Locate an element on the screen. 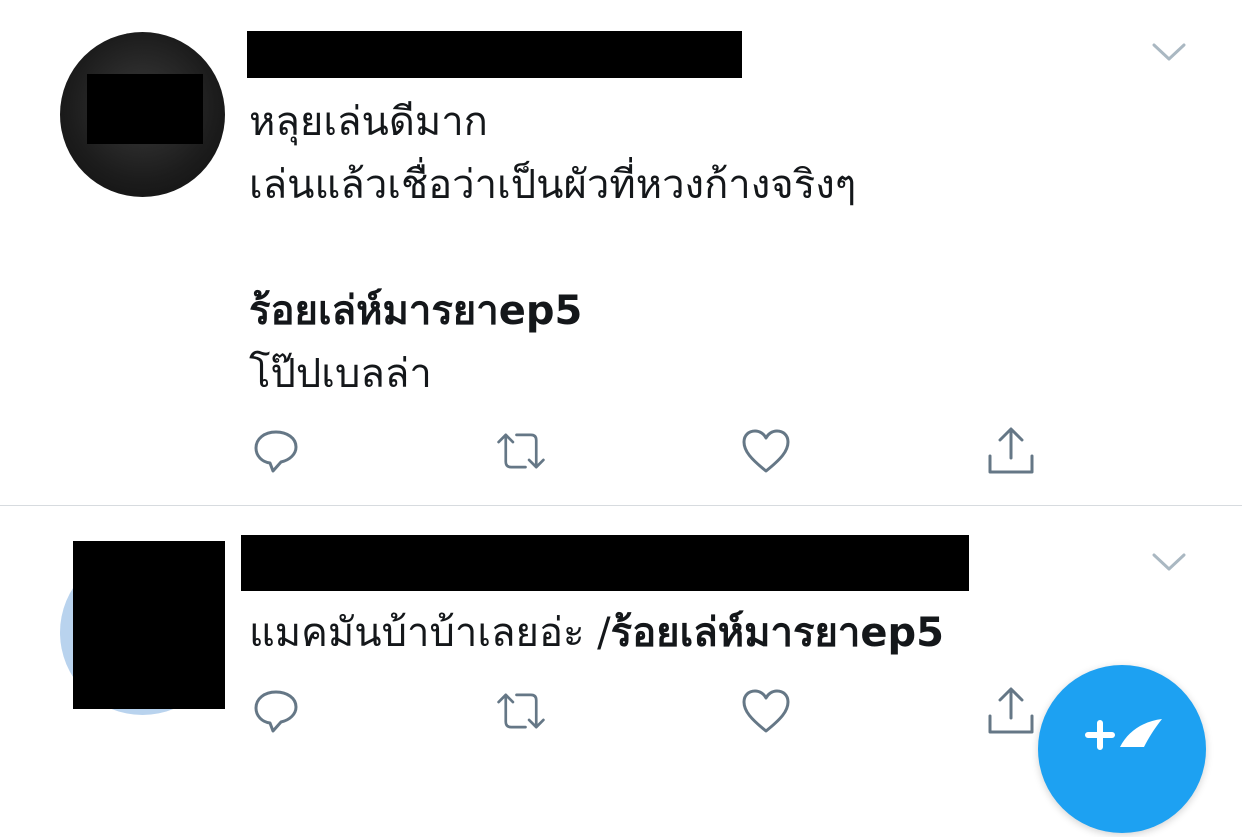  compose-tweet-icon is located at coordinates (1123, 734).